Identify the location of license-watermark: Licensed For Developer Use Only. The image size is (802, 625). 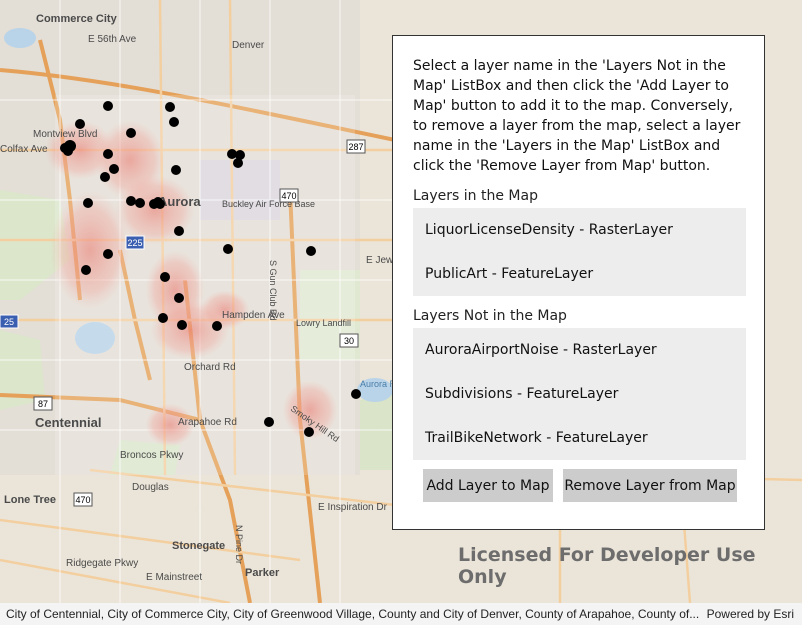
(607, 566).